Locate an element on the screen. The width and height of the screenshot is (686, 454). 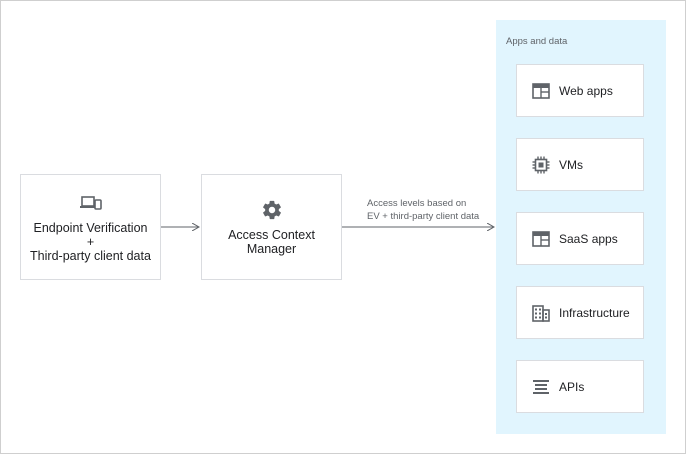
endpoint-verification-label: Endpoint Verification is located at coordinates (90, 228).